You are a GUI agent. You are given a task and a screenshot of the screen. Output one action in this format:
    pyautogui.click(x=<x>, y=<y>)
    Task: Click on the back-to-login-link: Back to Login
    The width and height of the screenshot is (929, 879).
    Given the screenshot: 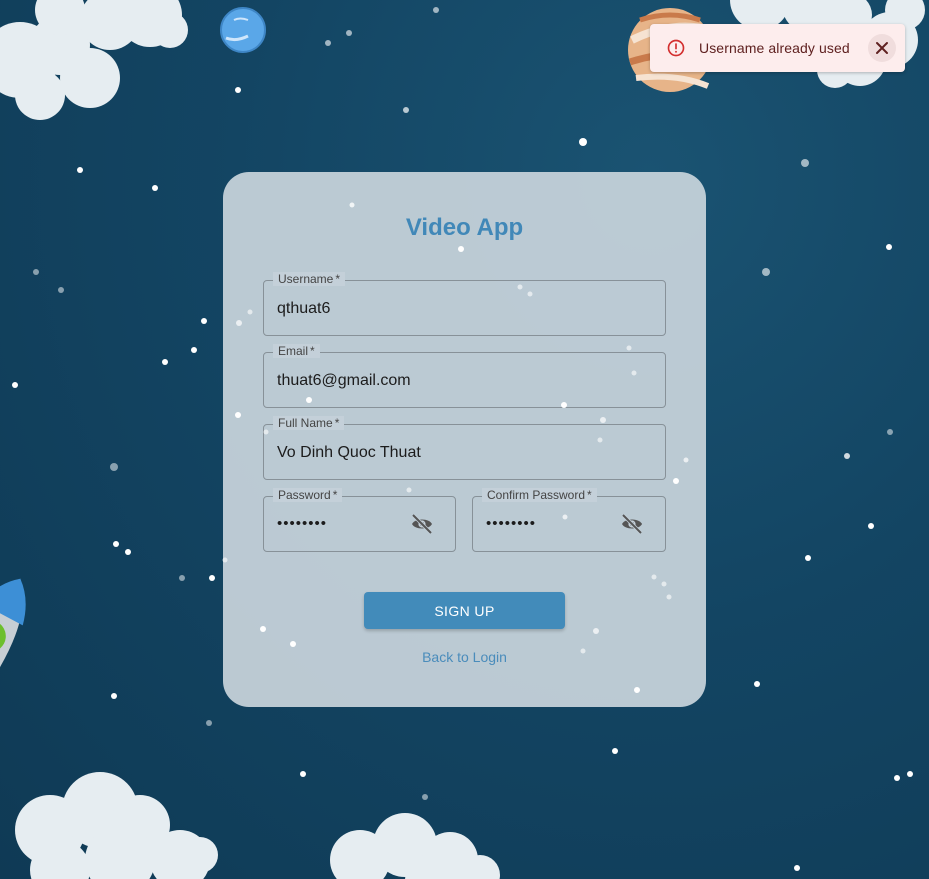 What is the action you would take?
    pyautogui.click(x=464, y=657)
    